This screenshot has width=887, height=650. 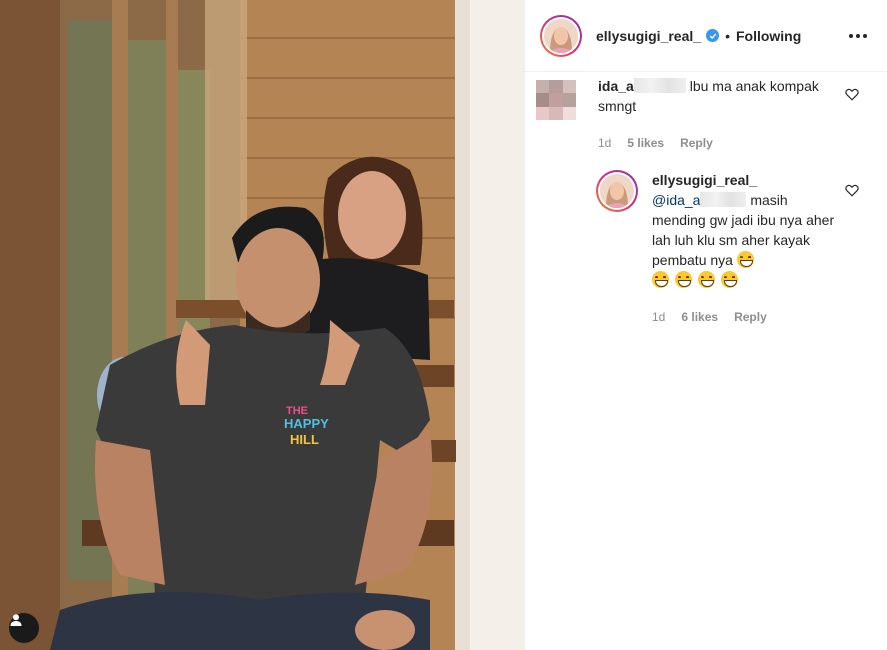 I want to click on reply-likes: 6 likes, so click(x=699, y=317).